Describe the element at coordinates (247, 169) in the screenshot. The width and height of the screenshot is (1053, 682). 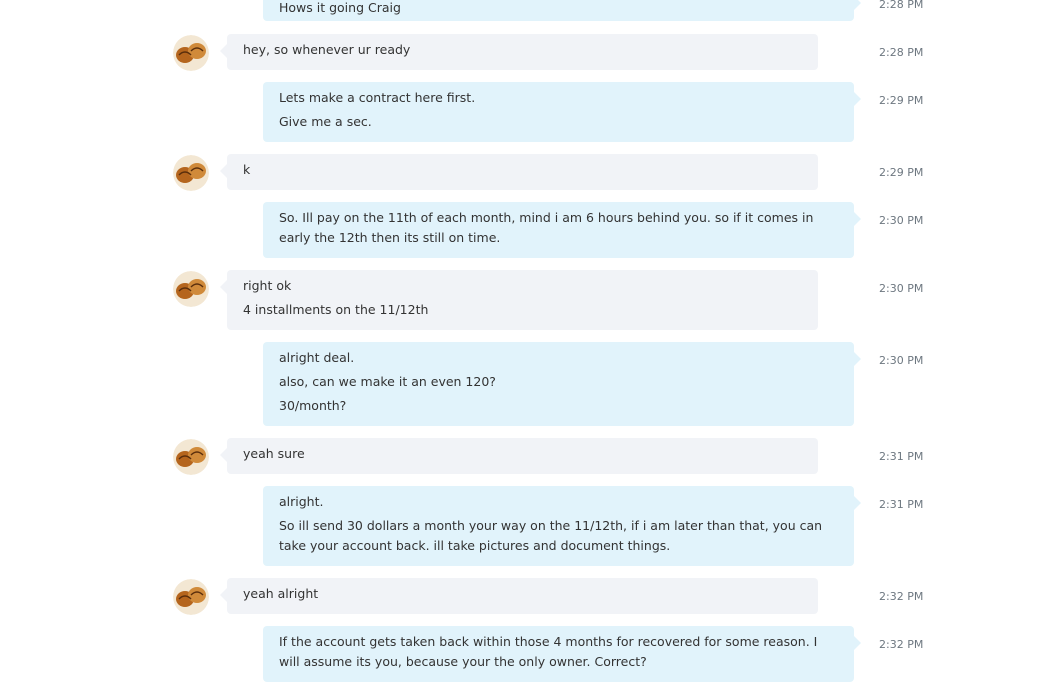
I see `message-text: k` at that location.